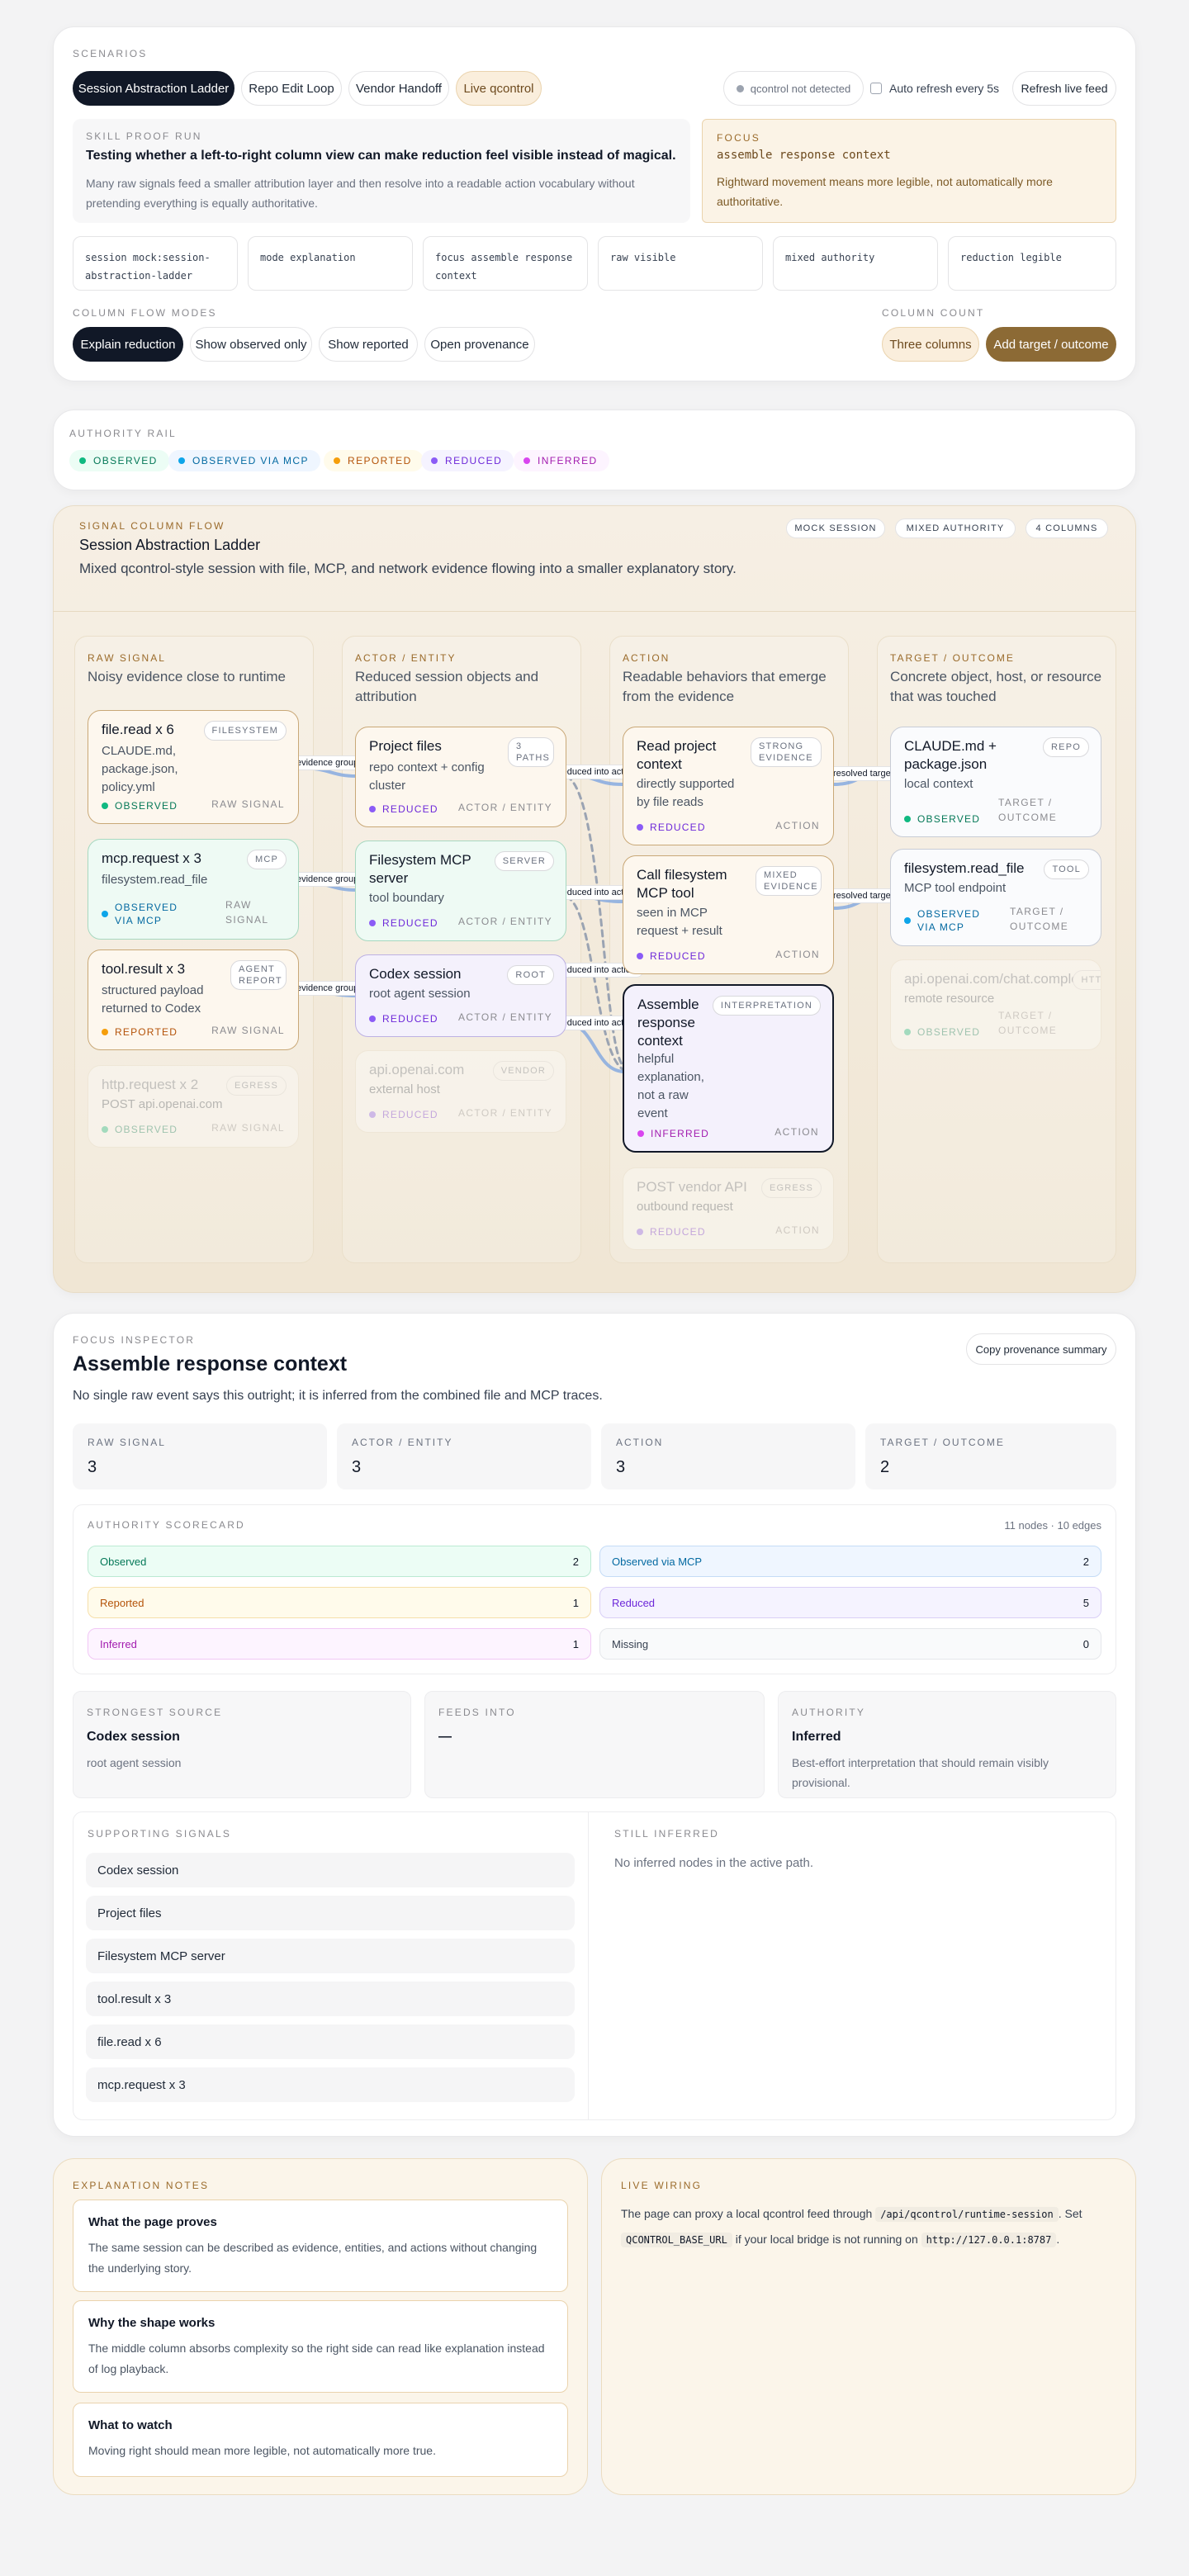 The image size is (1189, 2576). What do you see at coordinates (479, 344) in the screenshot?
I see `mode-open-provenance: Open provenance` at bounding box center [479, 344].